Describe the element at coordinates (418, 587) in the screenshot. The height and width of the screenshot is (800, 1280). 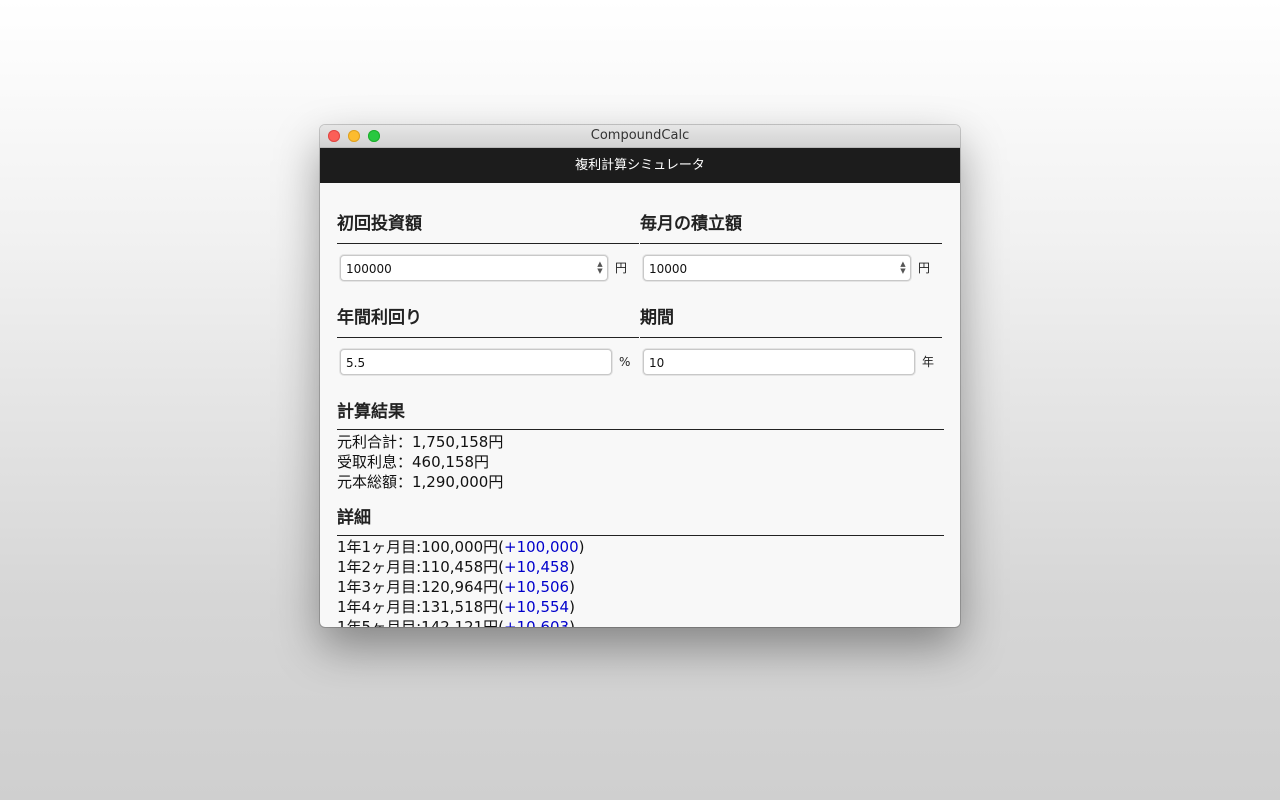
I see `detail-row-label: 1年3ヶ月目:120,964円` at that location.